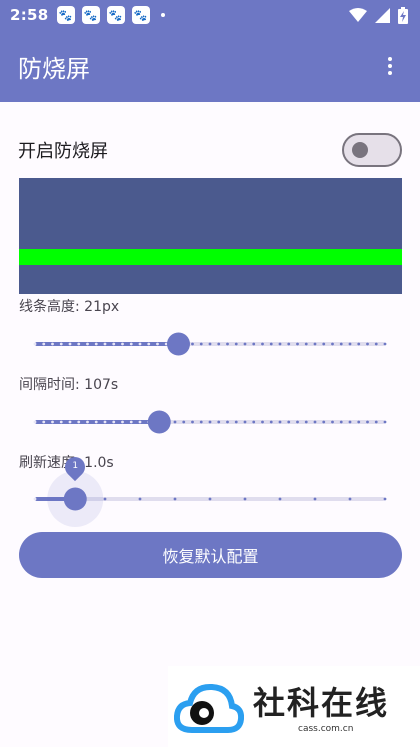  What do you see at coordinates (209, 708) in the screenshot?
I see `cloud-logo-icon` at bounding box center [209, 708].